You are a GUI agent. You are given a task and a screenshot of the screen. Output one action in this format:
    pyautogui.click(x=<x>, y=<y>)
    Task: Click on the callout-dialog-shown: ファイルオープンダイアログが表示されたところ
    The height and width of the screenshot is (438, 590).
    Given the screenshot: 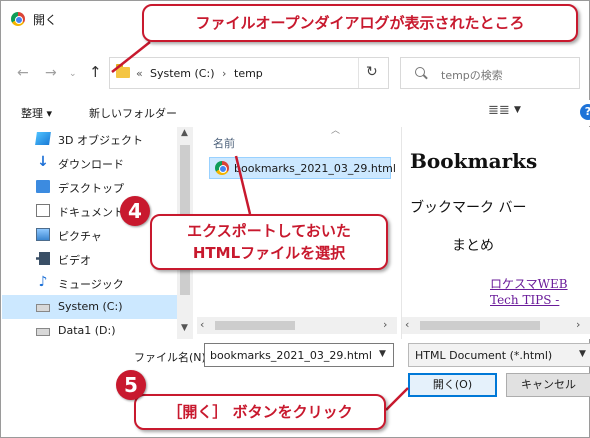 What is the action you would take?
    pyautogui.click(x=360, y=23)
    